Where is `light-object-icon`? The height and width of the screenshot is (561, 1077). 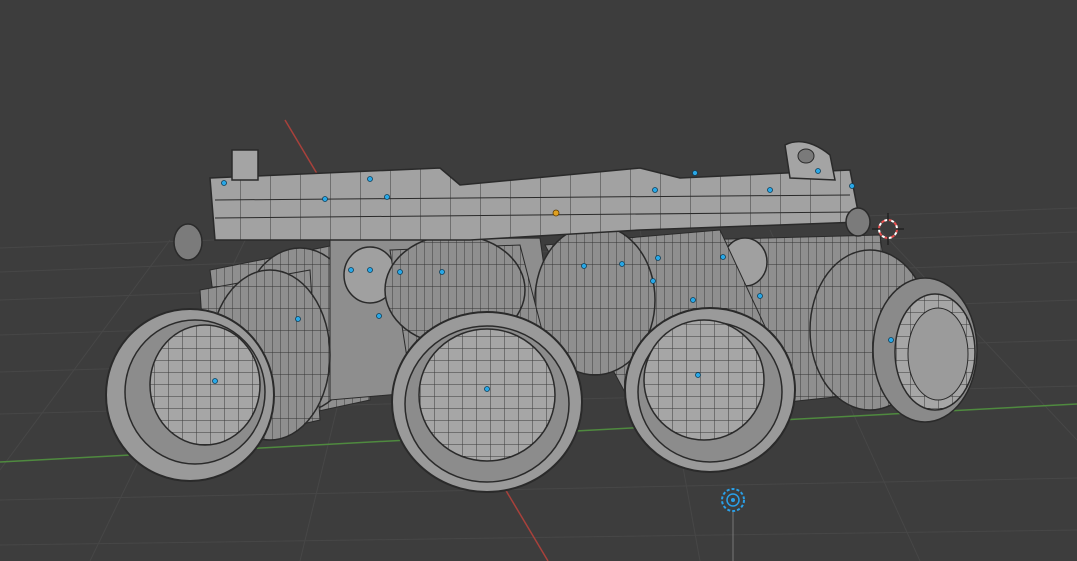 light-object-icon is located at coordinates (733, 524).